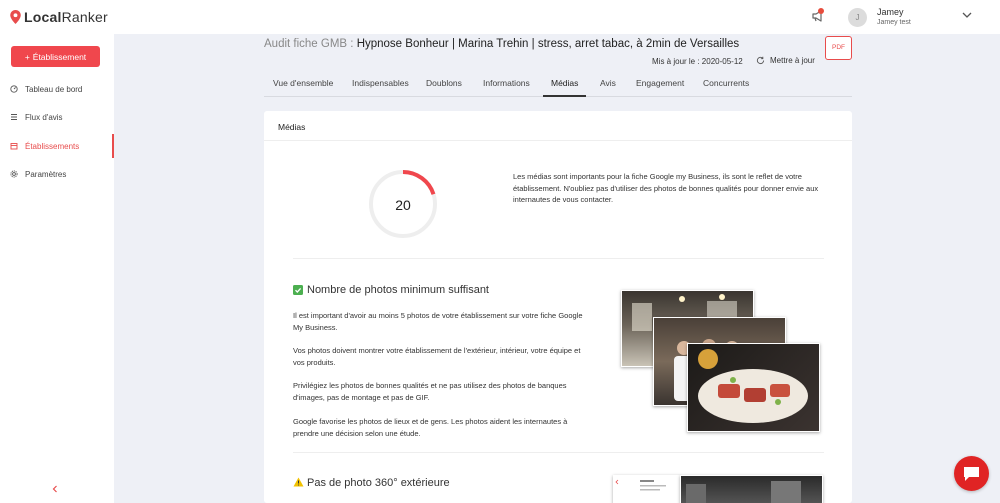 This screenshot has width=1000, height=503. What do you see at coordinates (55, 489) in the screenshot?
I see `collapse-sidebar-icon` at bounding box center [55, 489].